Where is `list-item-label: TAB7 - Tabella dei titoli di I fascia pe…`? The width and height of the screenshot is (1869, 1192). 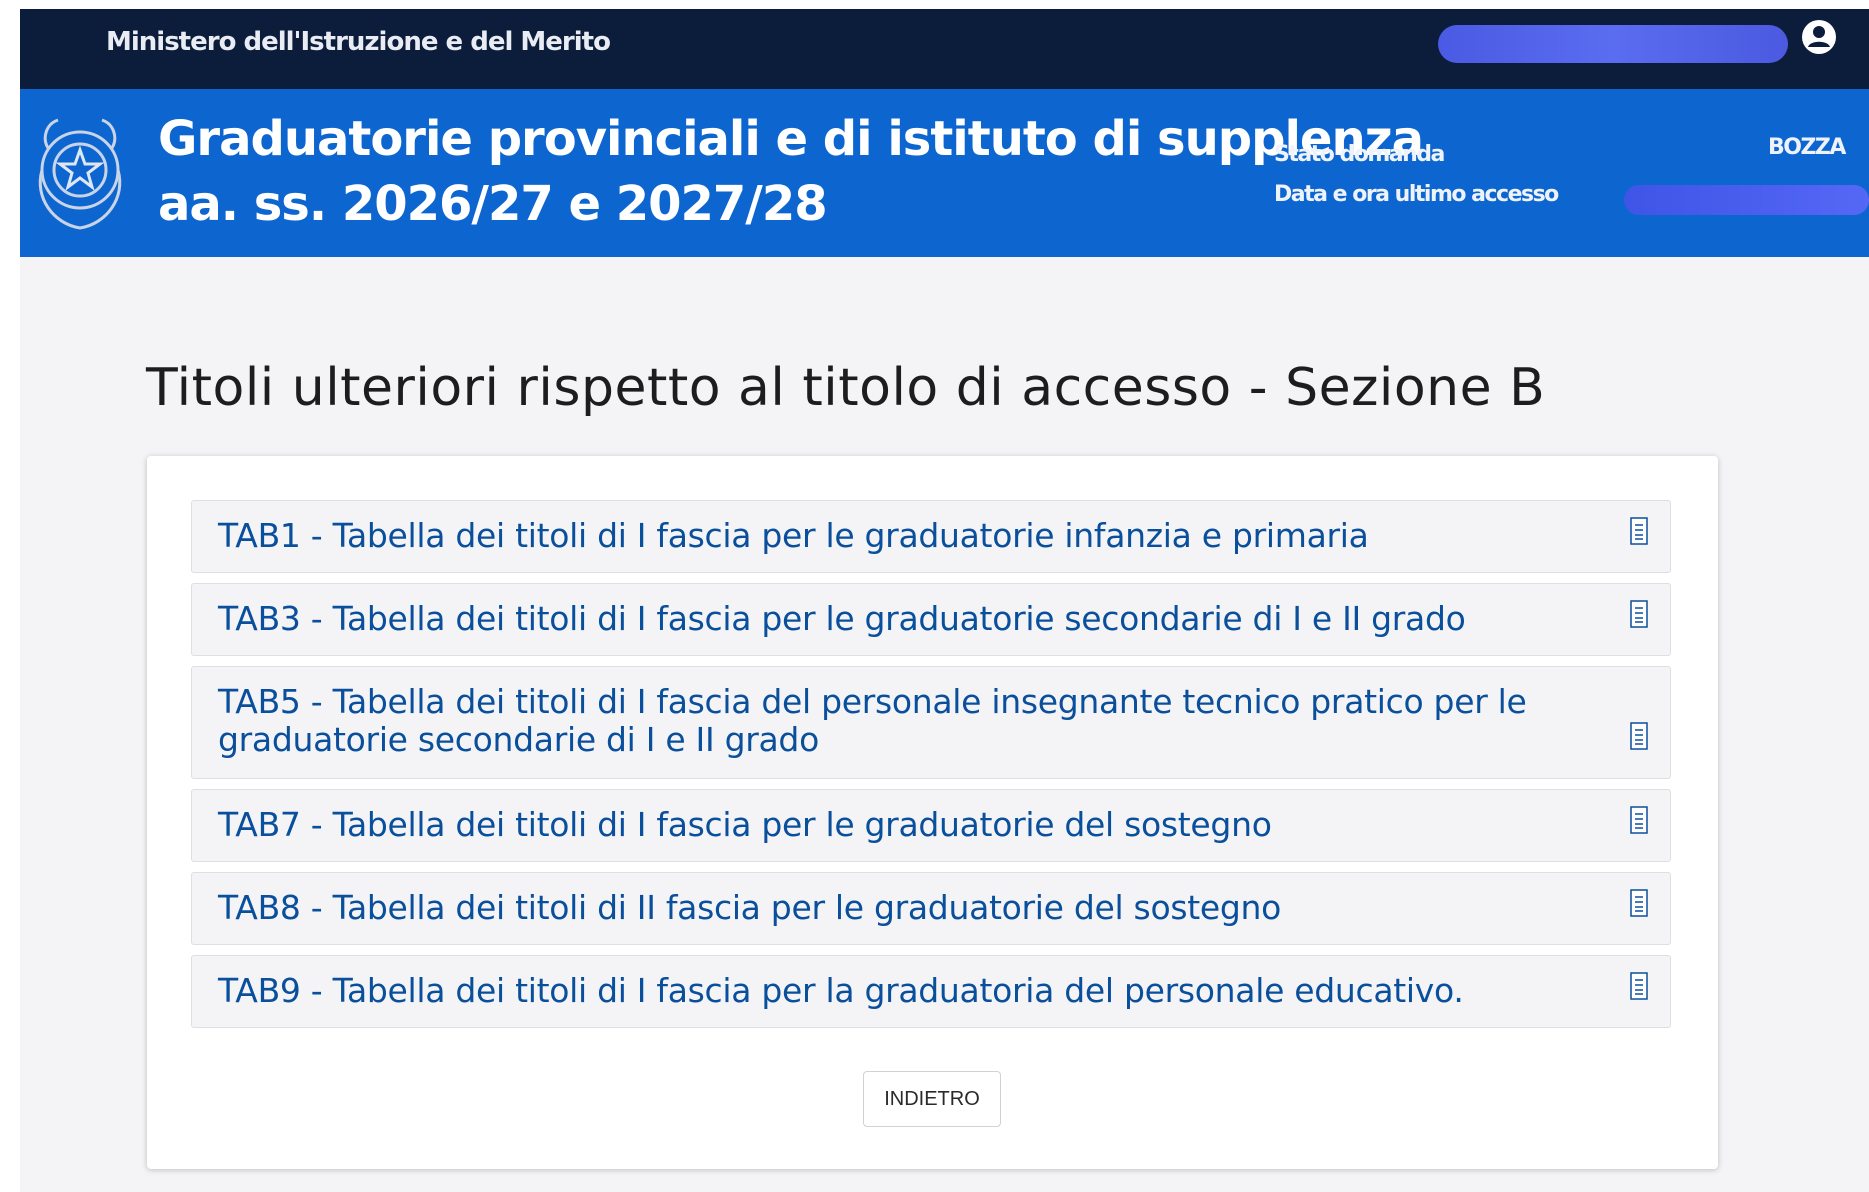
list-item-label: TAB7 - Tabella dei titoli di I fascia pe… is located at coordinates (899, 825).